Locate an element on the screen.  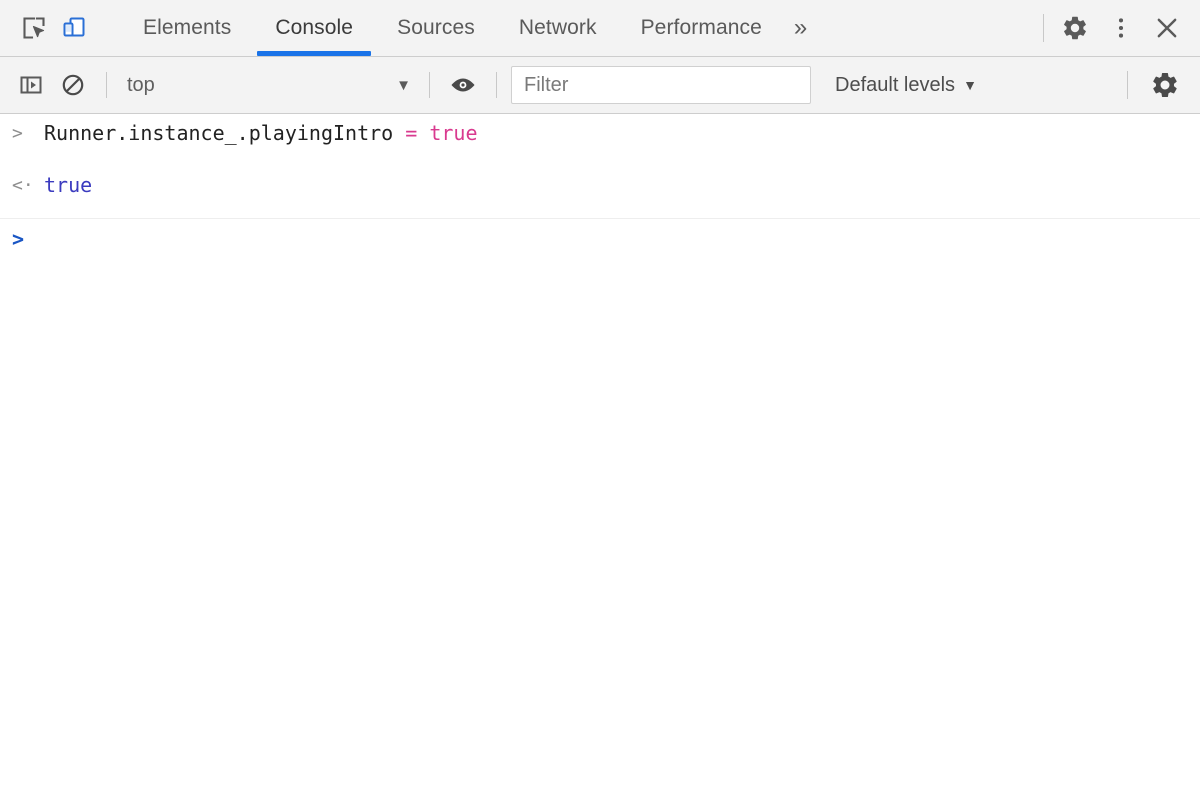
tab-elements-label: Elements is located at coordinates (187, 27).